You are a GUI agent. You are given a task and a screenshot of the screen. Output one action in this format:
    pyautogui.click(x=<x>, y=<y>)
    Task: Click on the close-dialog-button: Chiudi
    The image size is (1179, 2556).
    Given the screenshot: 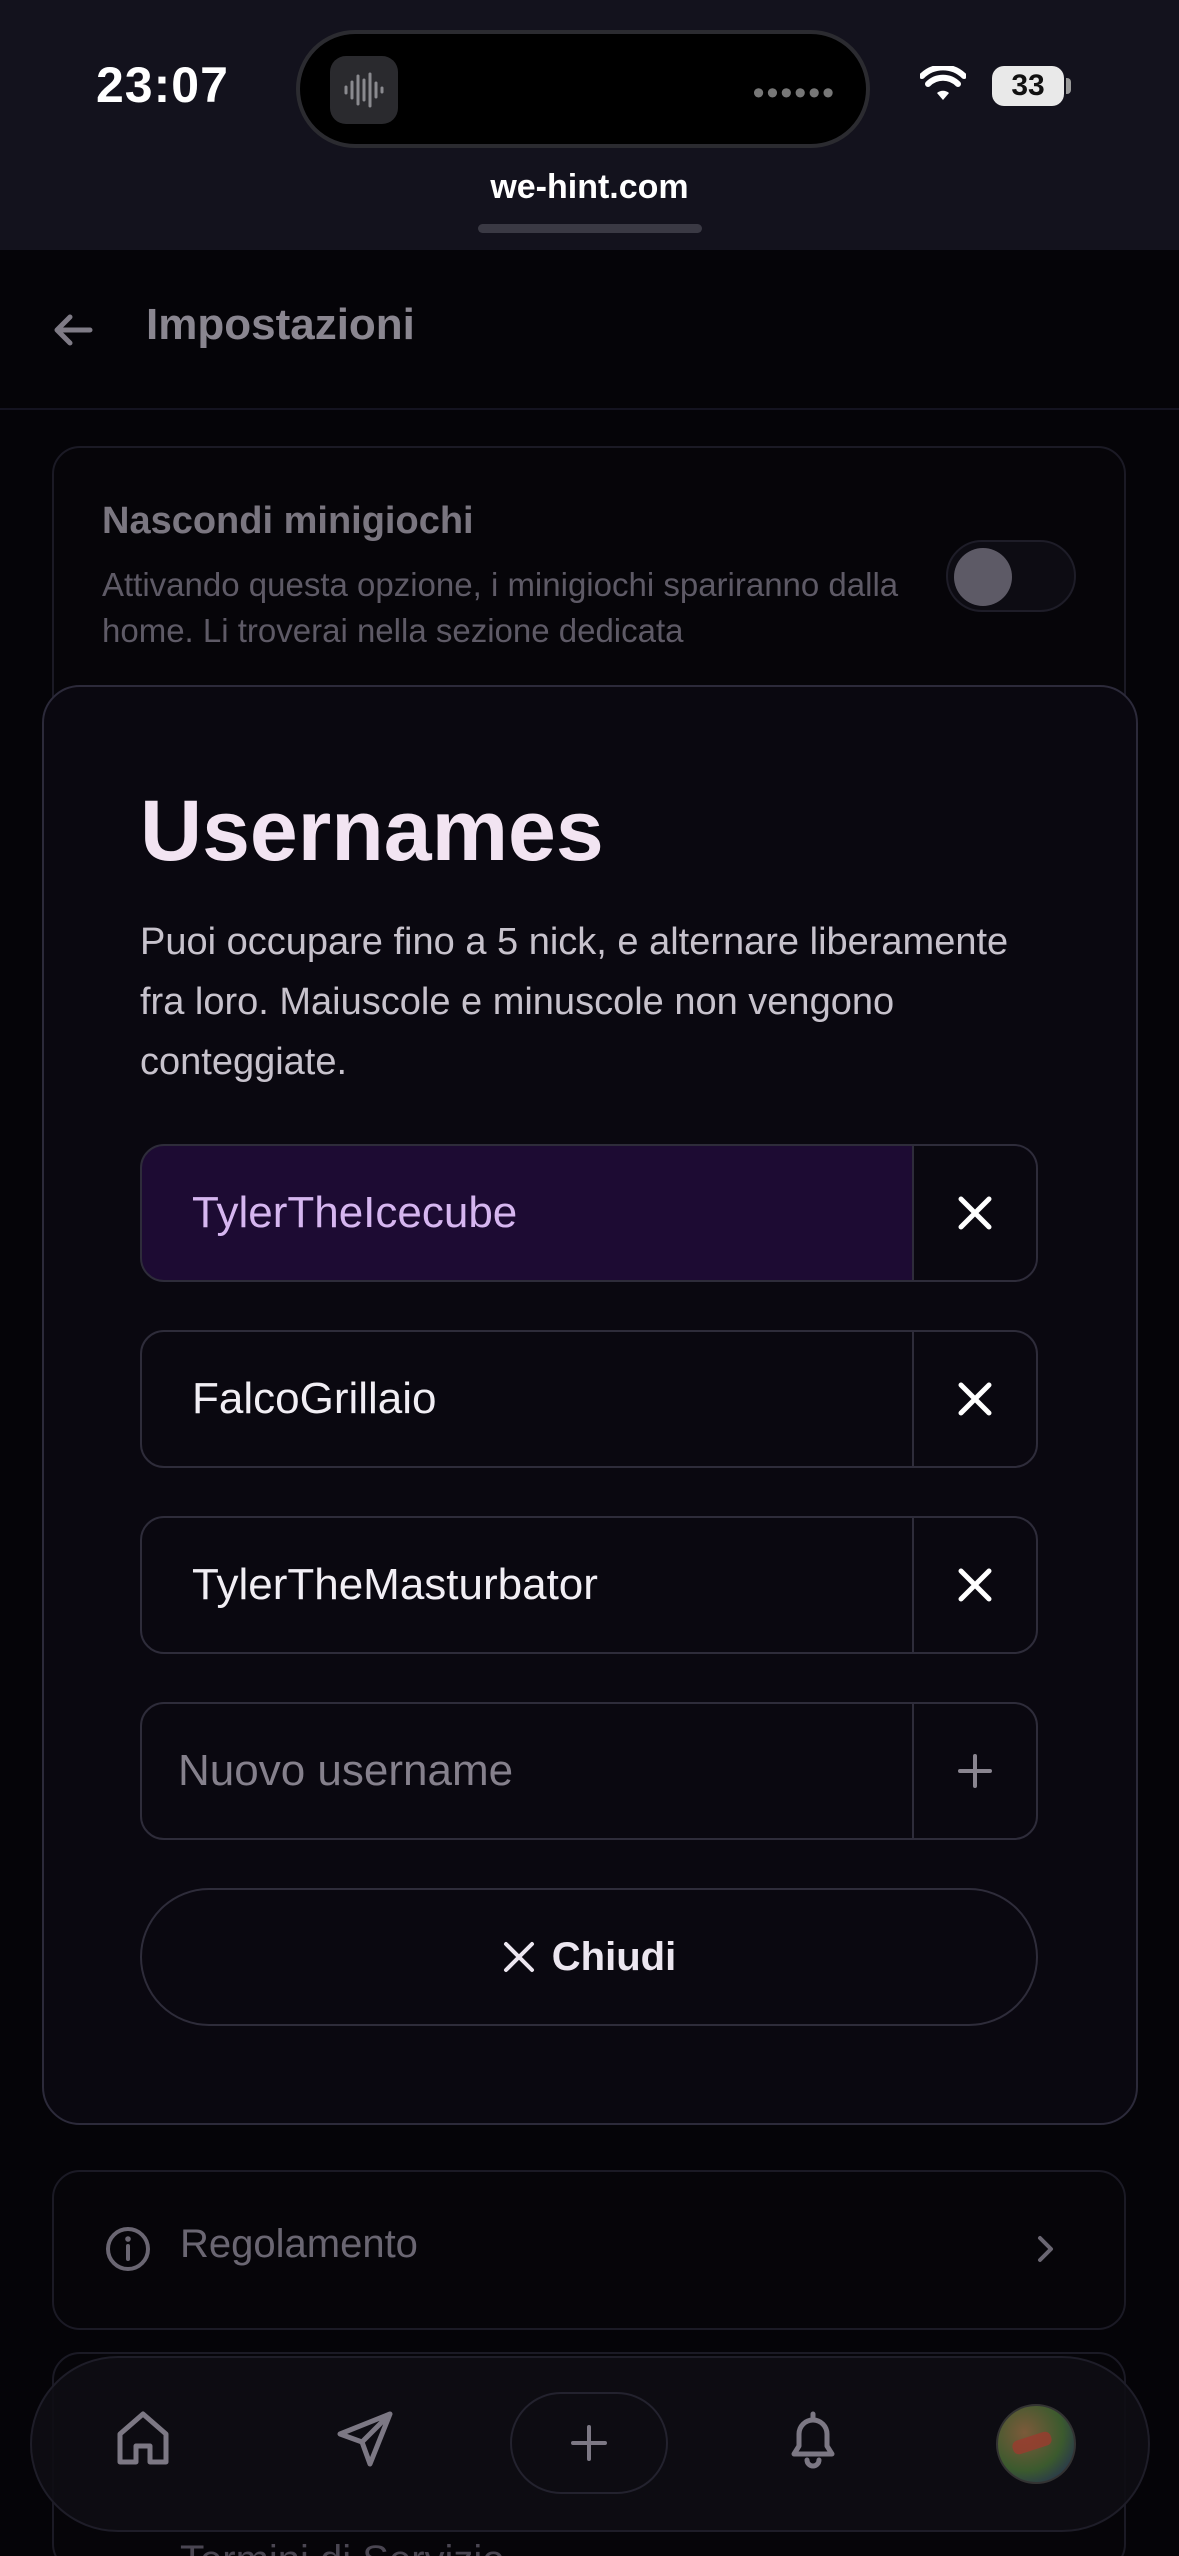 What is the action you would take?
    pyautogui.click(x=589, y=1957)
    